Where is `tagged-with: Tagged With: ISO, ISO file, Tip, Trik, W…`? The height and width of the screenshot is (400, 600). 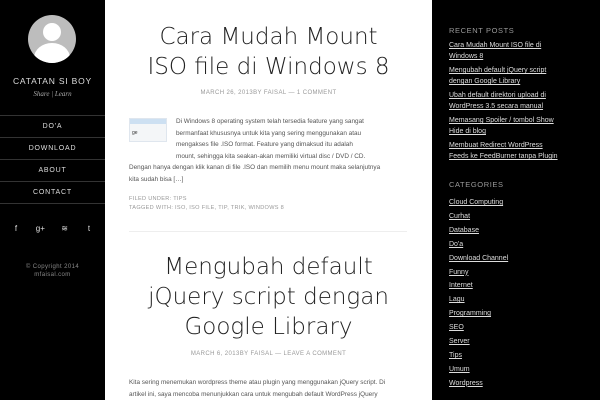 tagged-with: Tagged With: ISO, ISO file, Tip, Trik, W… is located at coordinates (206, 208).